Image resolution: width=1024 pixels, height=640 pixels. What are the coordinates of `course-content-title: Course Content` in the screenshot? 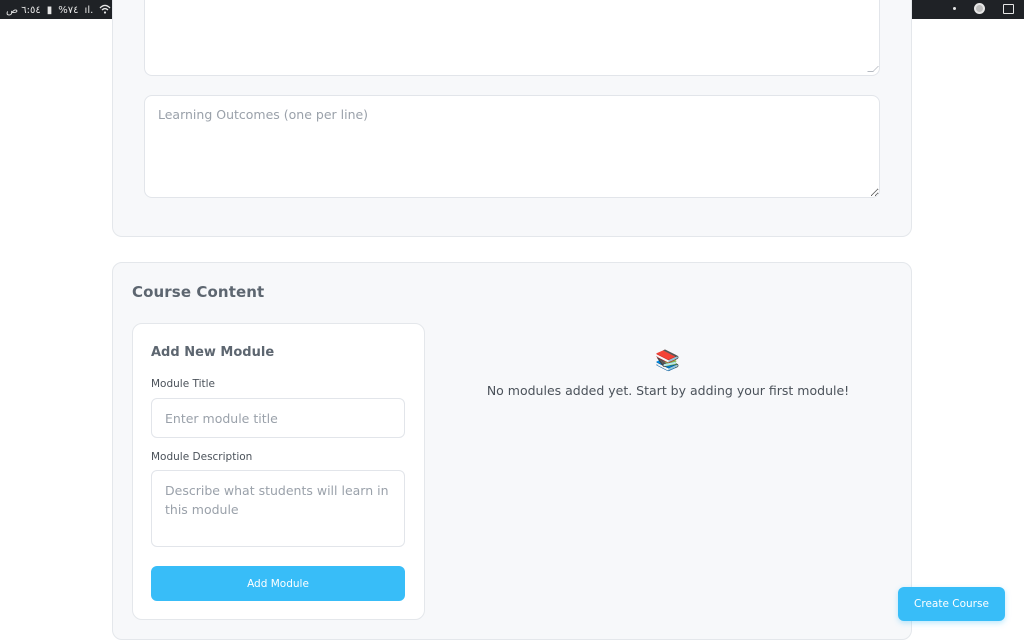 It's located at (198, 292).